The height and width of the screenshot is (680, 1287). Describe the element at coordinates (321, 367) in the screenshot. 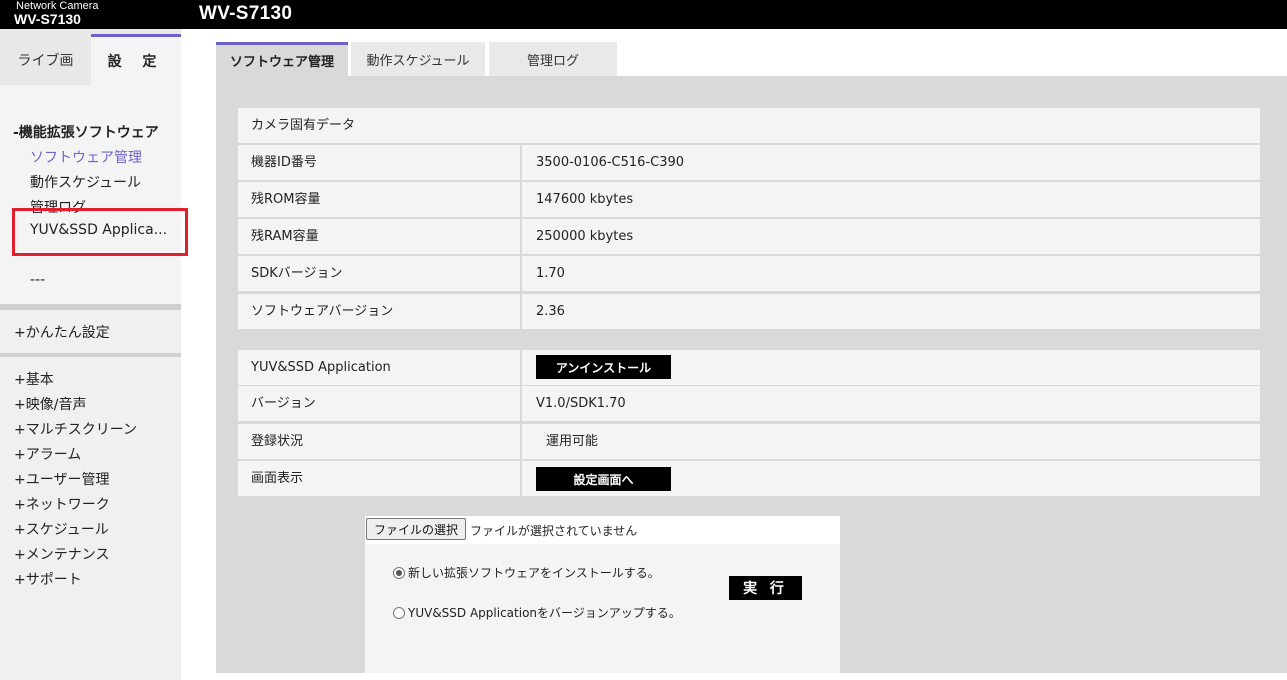

I see `app-name: YUV&SSD Application` at that location.